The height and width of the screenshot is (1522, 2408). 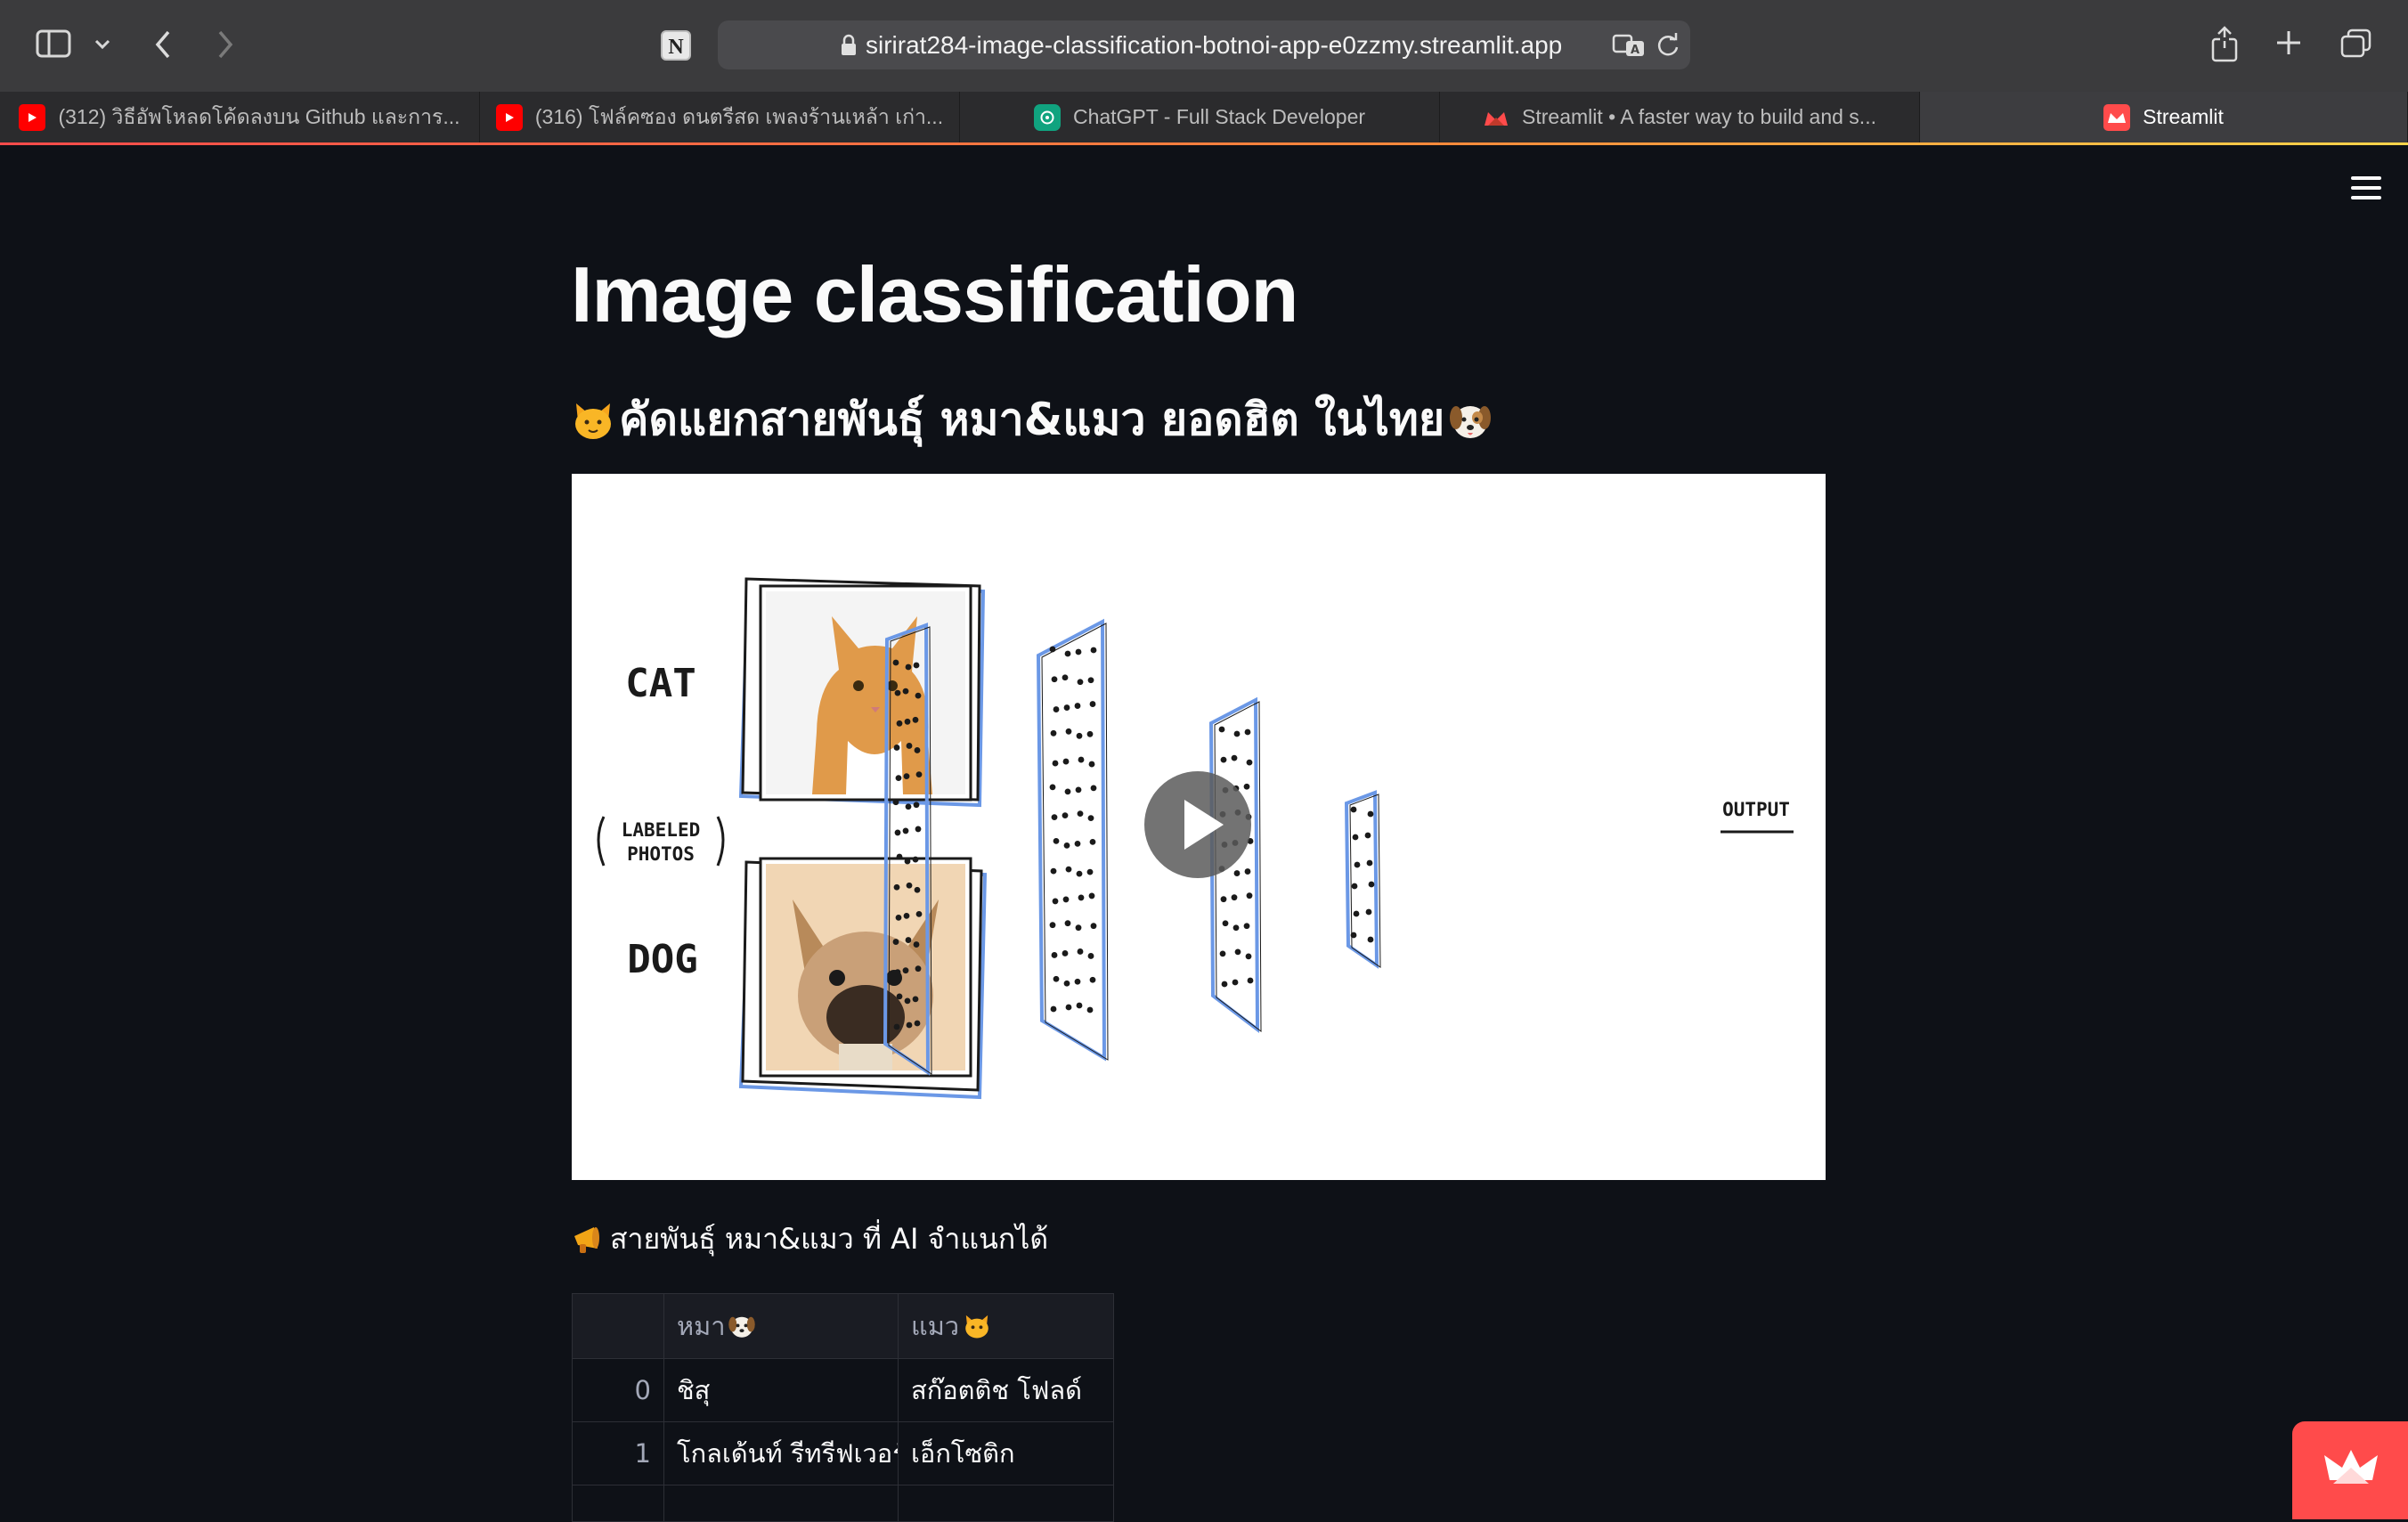 I want to click on tab-chatgpt: ChatGPT - Full Stack Developer, so click(x=1200, y=117).